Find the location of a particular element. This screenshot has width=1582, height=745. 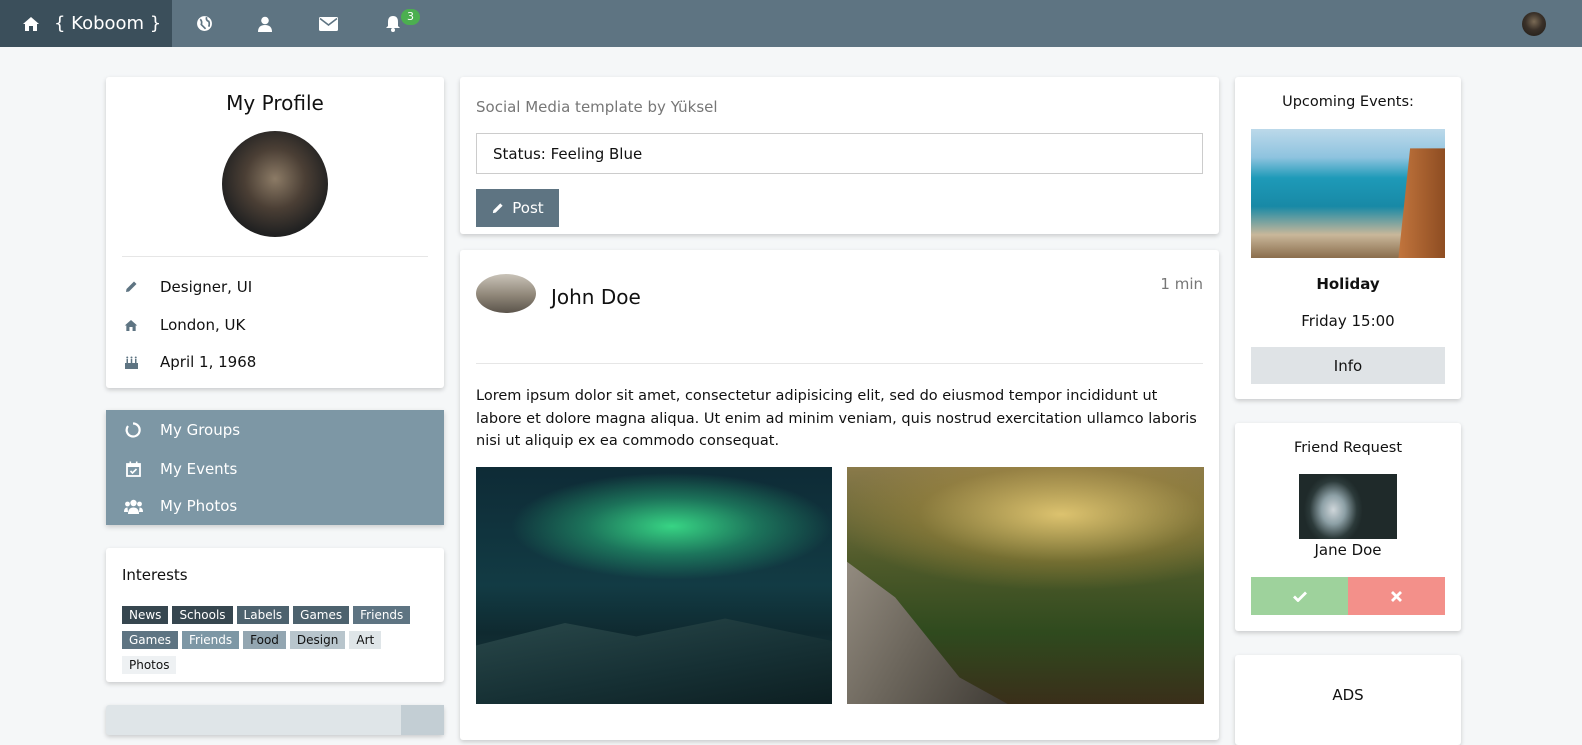

notification-badge: 3 is located at coordinates (410, 17).